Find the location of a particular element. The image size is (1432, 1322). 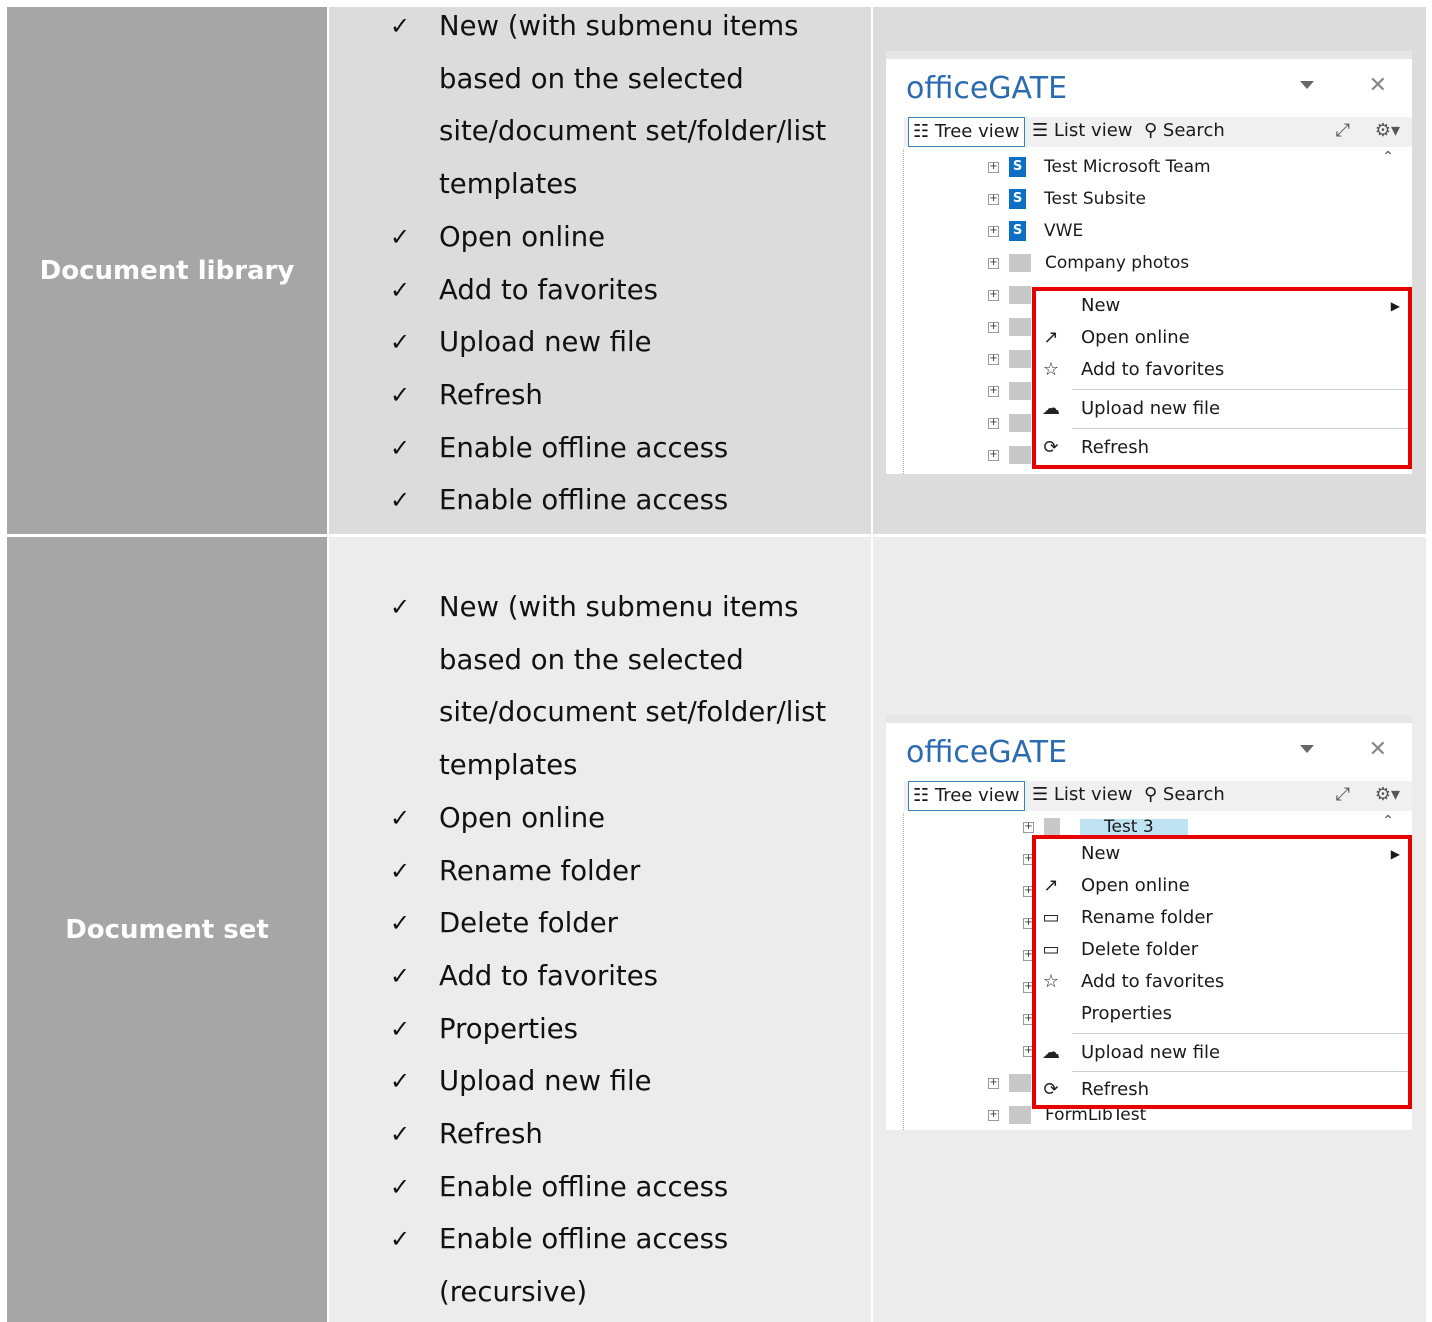

list-item: ✓ Delete folder is located at coordinates (599, 923).